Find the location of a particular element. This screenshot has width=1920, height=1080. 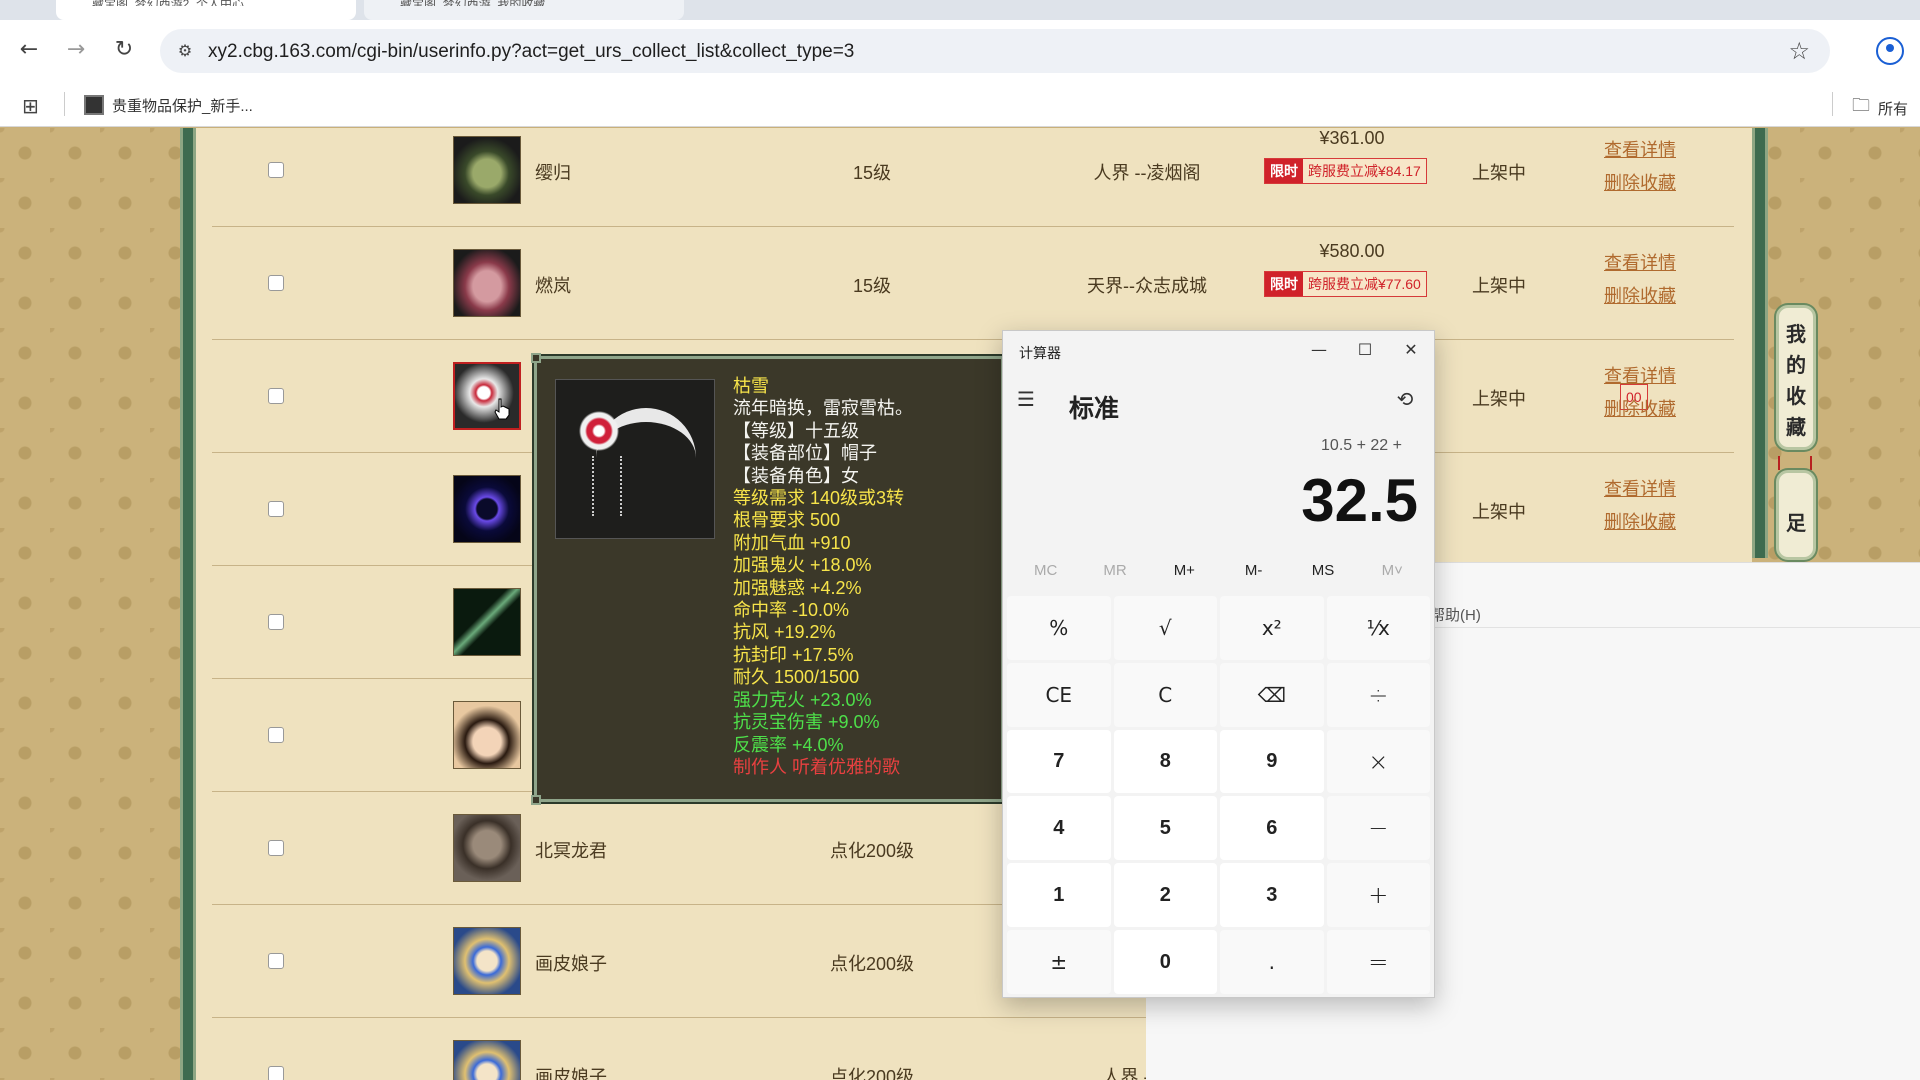

back-arrow-icon: ← is located at coordinates (29, 50).